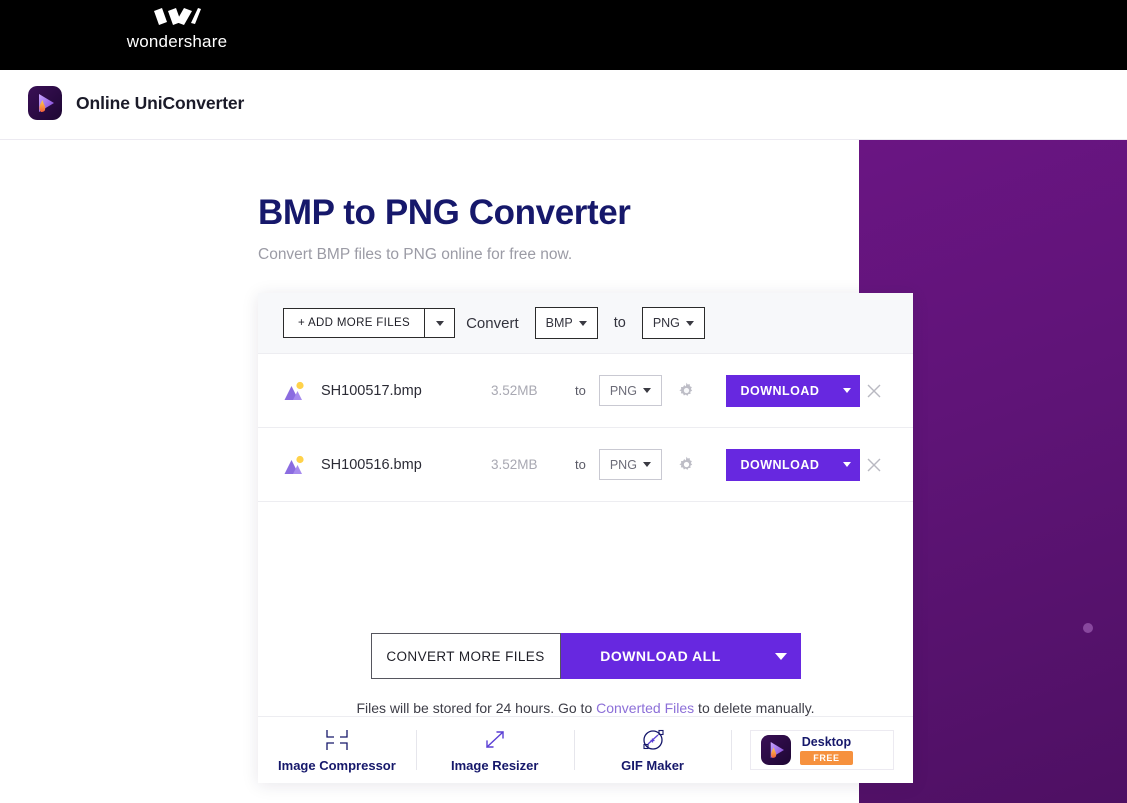 The height and width of the screenshot is (803, 1127). Describe the element at coordinates (645, 708) in the screenshot. I see `converted-files-link: Converted Files` at that location.